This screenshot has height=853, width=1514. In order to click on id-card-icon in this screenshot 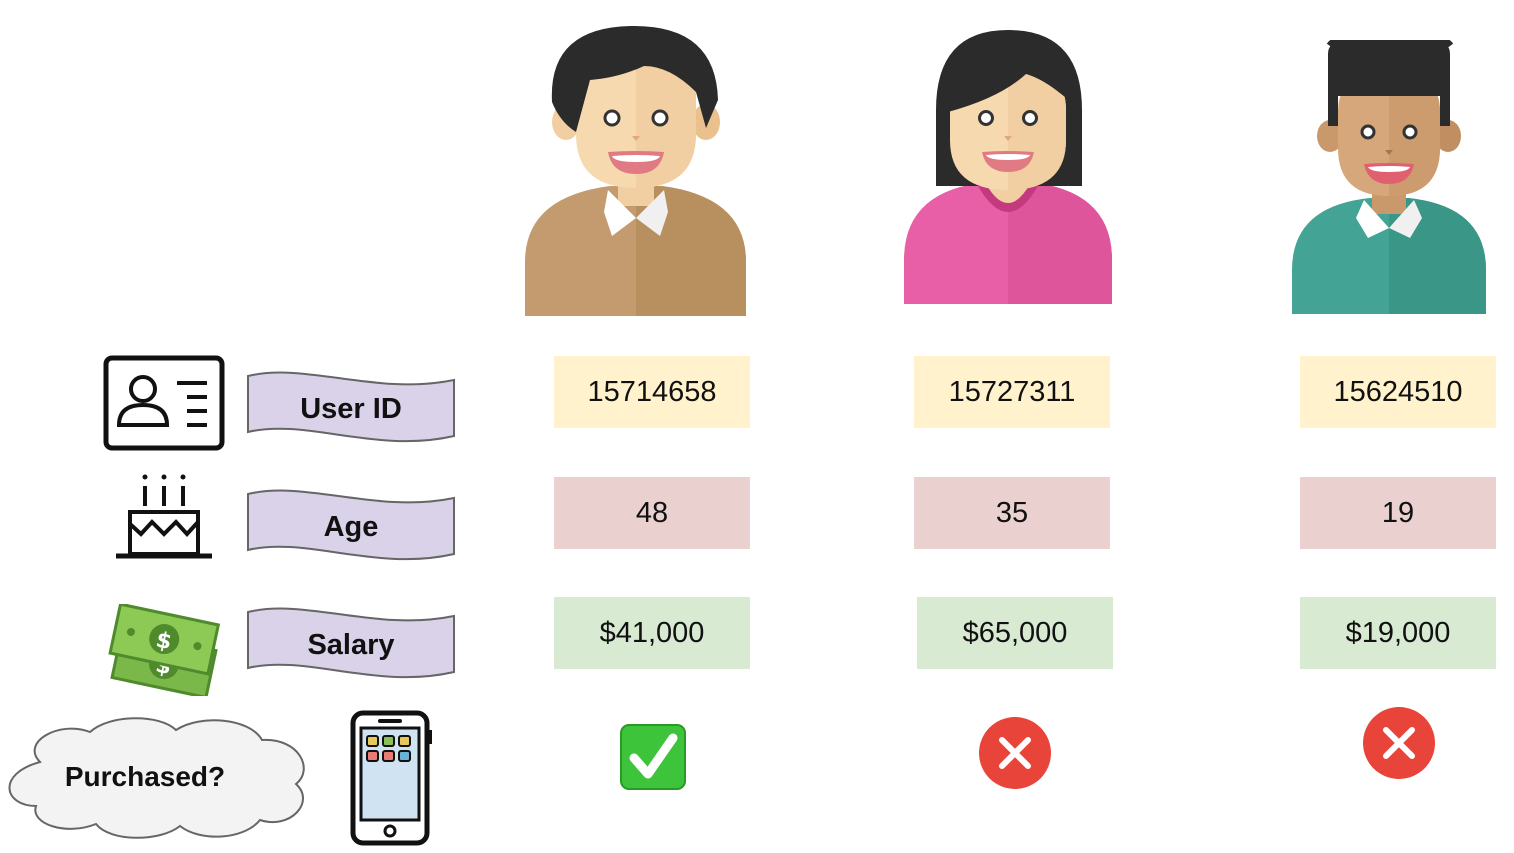, I will do `click(164, 405)`.